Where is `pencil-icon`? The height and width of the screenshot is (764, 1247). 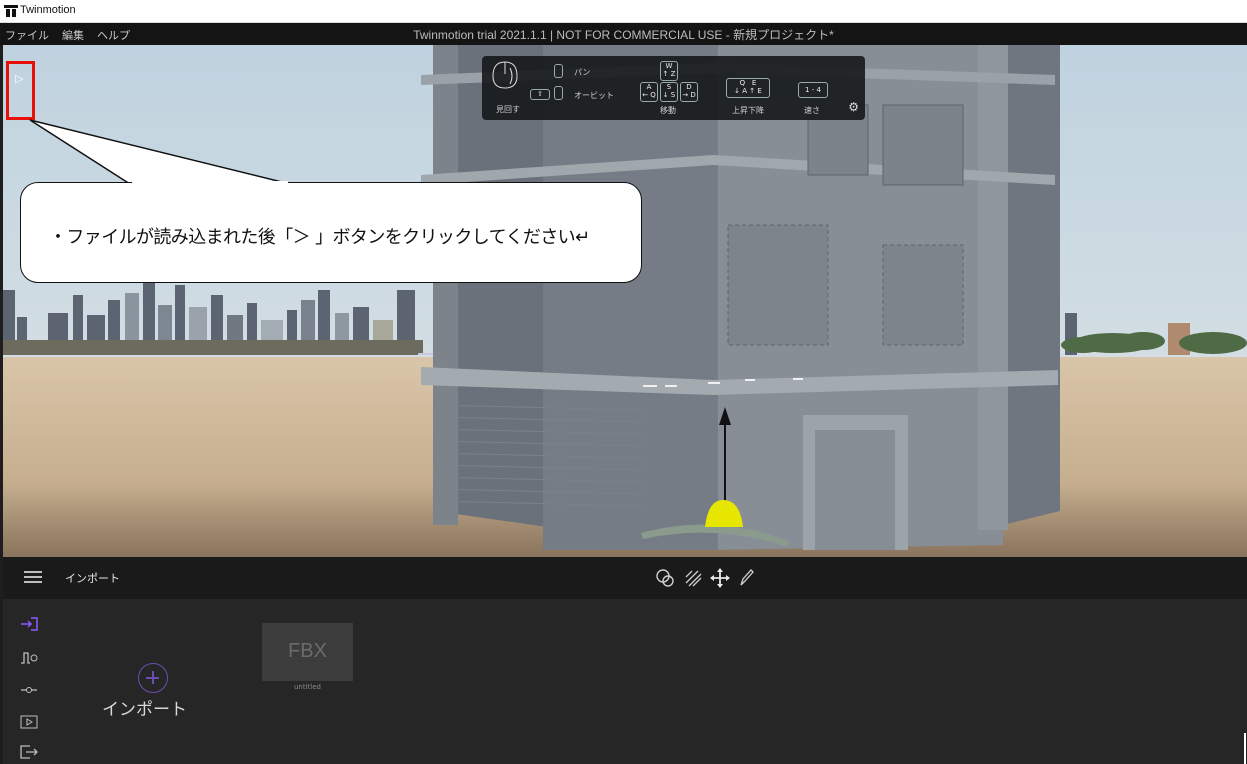 pencil-icon is located at coordinates (746, 578).